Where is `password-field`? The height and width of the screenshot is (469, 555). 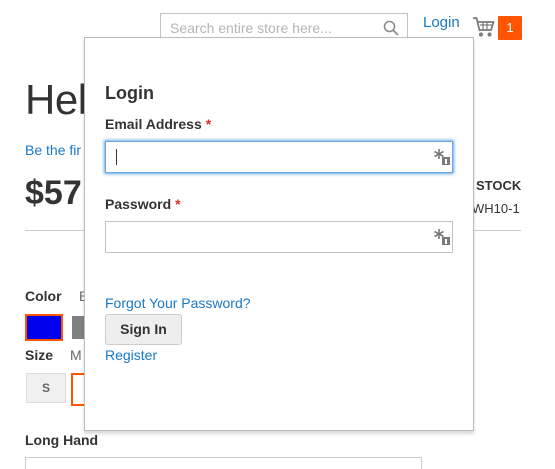 password-field is located at coordinates (279, 237).